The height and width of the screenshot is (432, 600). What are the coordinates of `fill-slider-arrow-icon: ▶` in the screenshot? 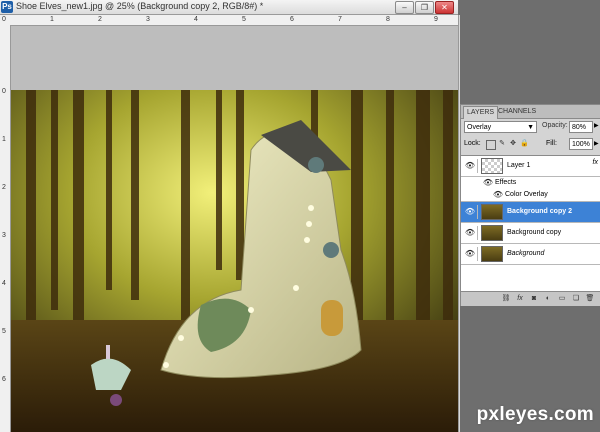 It's located at (596, 143).